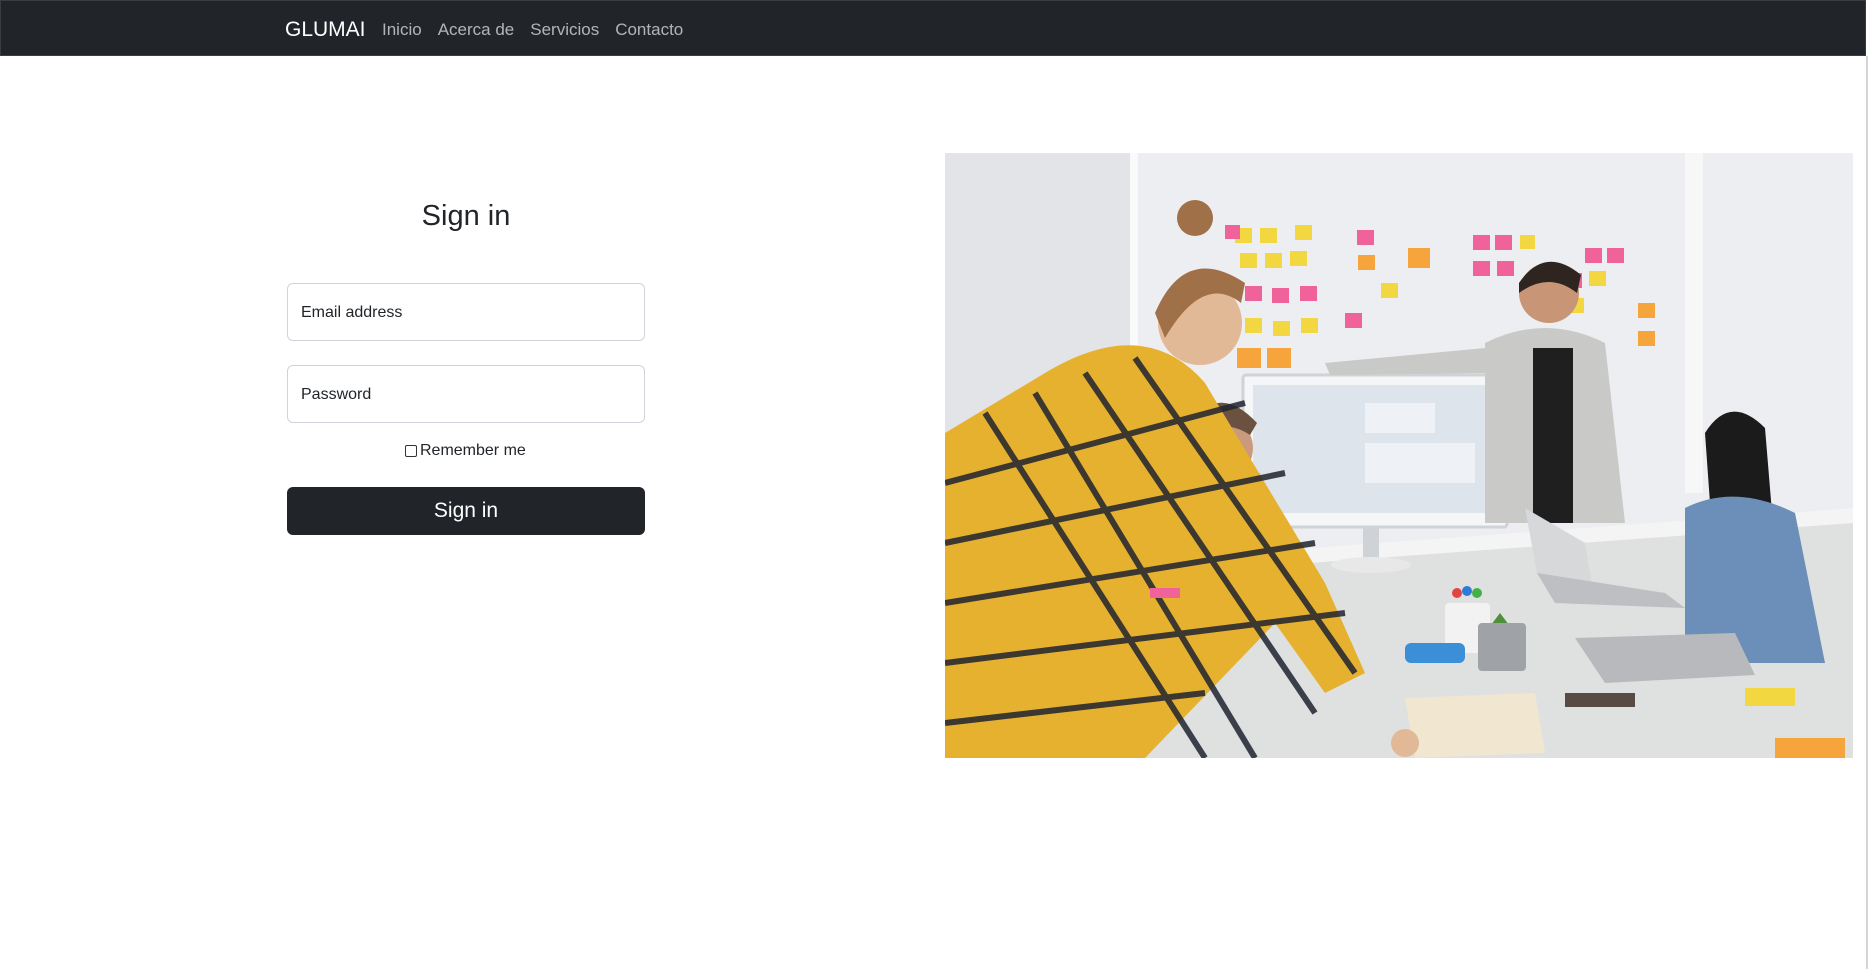 This screenshot has height=969, width=1868. I want to click on nav-link-servicios: Servicios, so click(564, 29).